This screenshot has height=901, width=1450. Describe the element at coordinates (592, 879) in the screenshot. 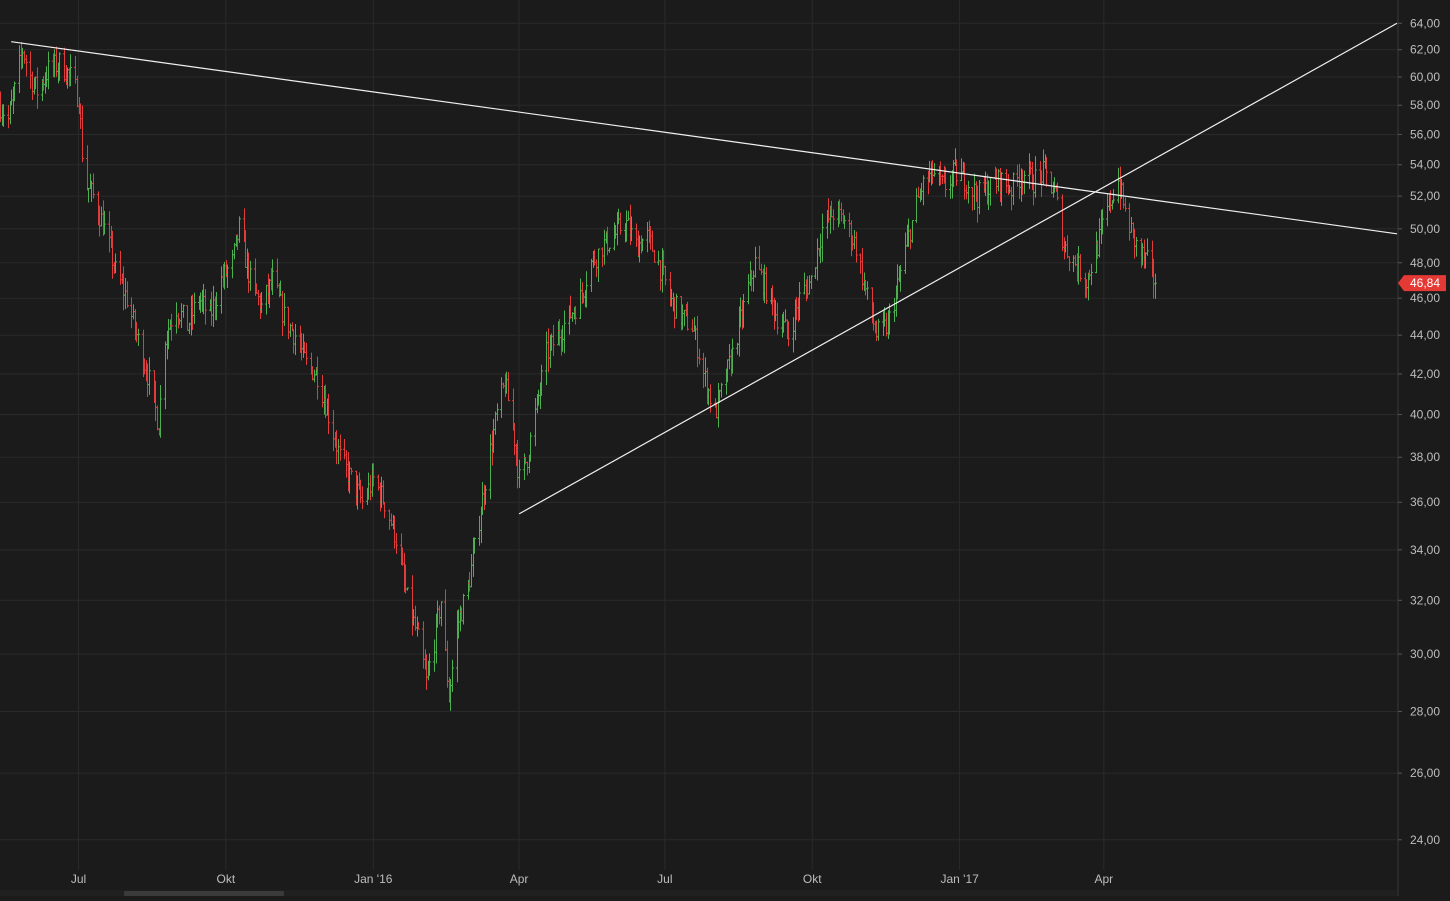

I see `time-axis: Jul Okt Jan '16 Apr Jul Okt Jan '17 Apr` at that location.